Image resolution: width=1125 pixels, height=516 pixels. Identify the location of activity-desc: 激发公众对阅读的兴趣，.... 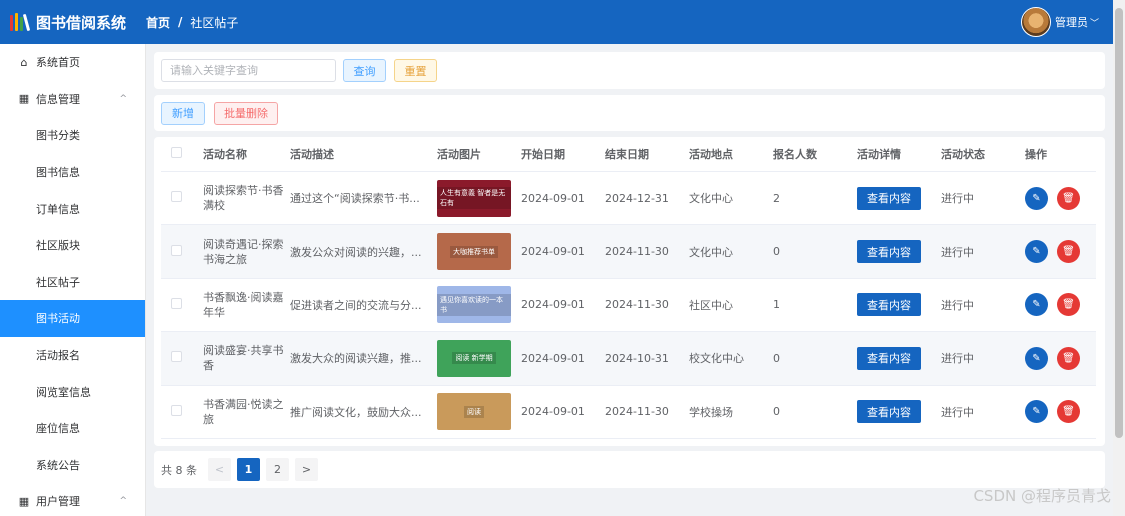
(356, 252).